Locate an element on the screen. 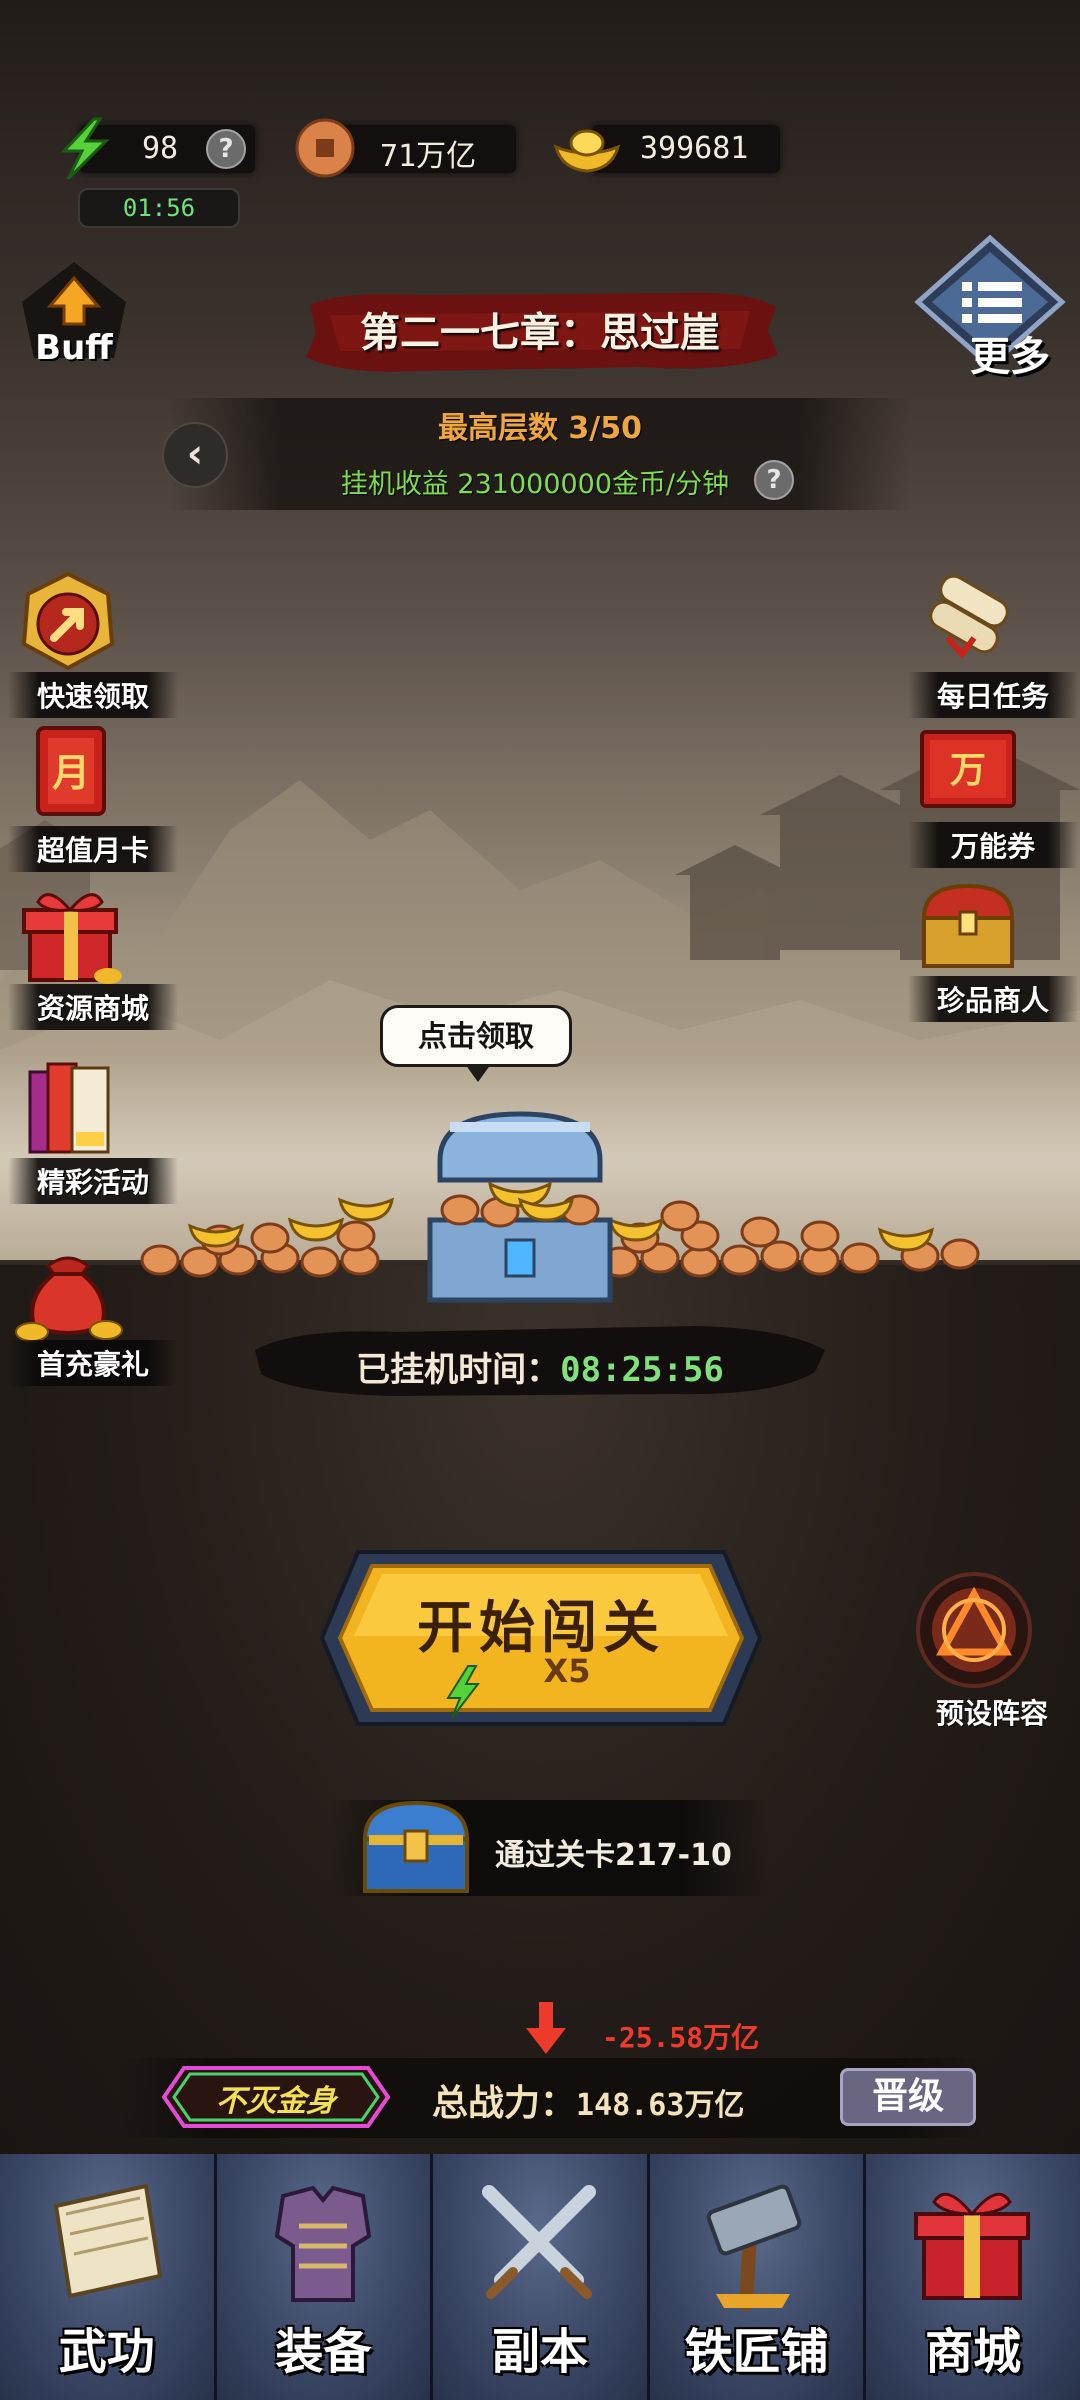 The height and width of the screenshot is (2400, 1080). energy-resource: 98 ? is located at coordinates (155, 149).